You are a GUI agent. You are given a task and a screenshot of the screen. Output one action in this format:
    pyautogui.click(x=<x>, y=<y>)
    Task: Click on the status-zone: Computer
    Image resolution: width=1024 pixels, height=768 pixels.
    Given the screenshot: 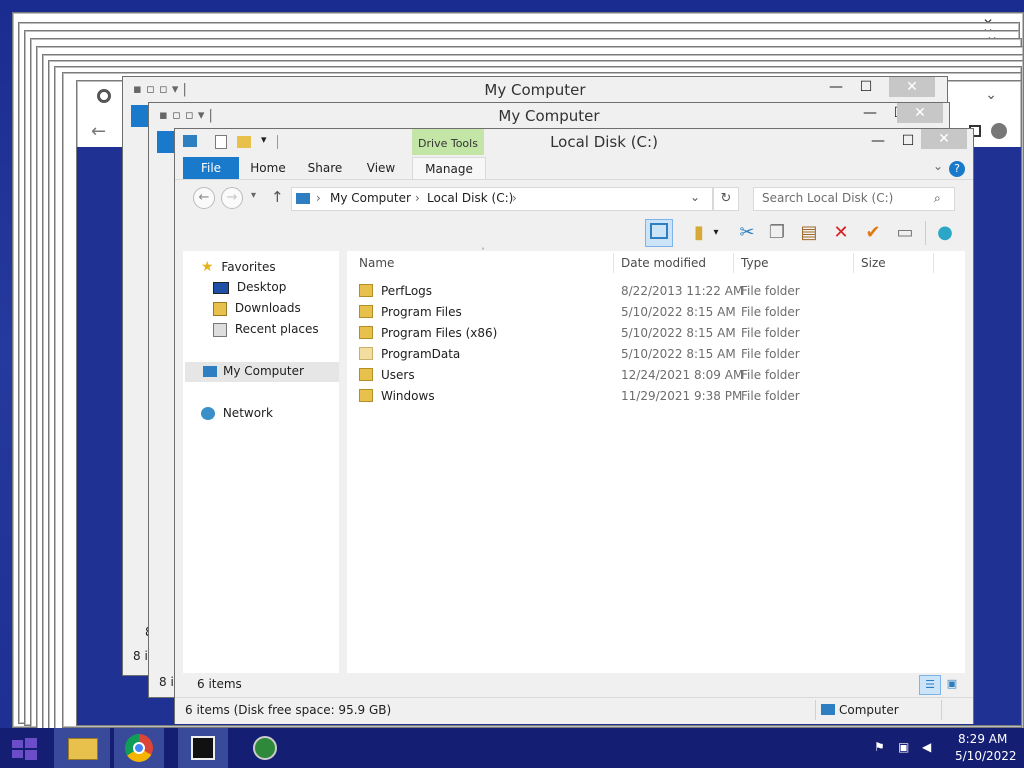 What is the action you would take?
    pyautogui.click(x=869, y=710)
    